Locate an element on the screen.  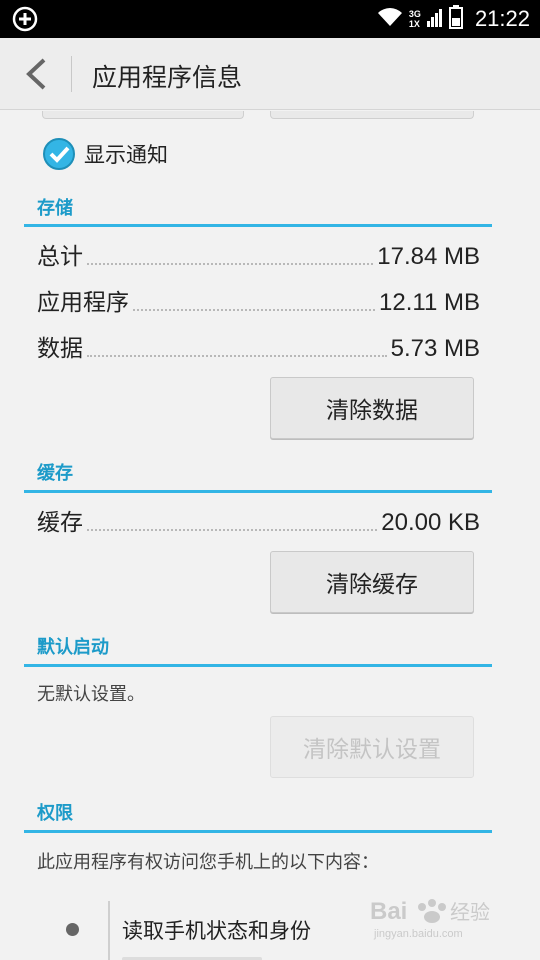
page-title: 应用程序信息 is located at coordinates (167, 77).